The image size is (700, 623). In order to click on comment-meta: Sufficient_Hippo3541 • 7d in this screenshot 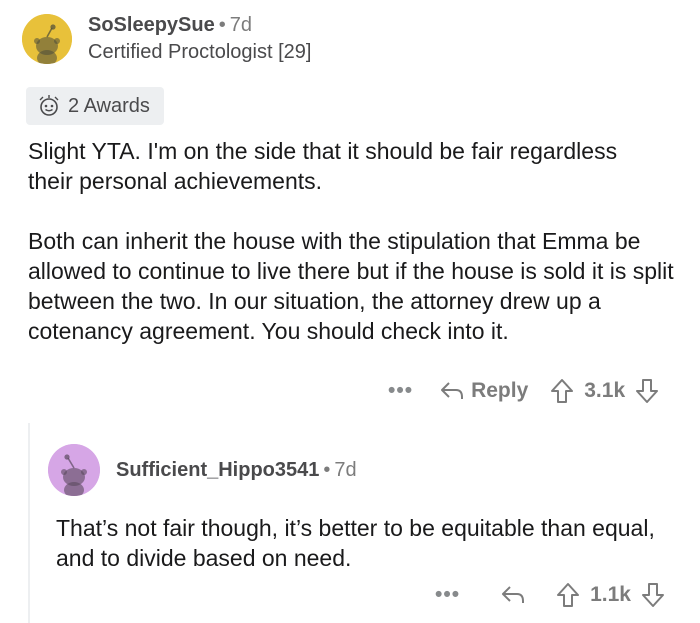, I will do `click(236, 470)`.